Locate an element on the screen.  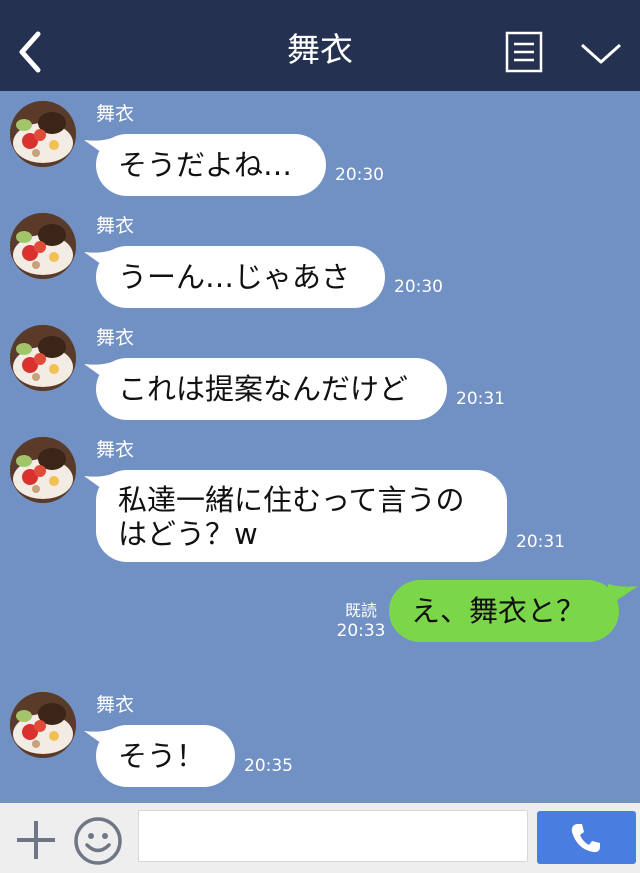
menu-toggle-button is located at coordinates (601, 54).